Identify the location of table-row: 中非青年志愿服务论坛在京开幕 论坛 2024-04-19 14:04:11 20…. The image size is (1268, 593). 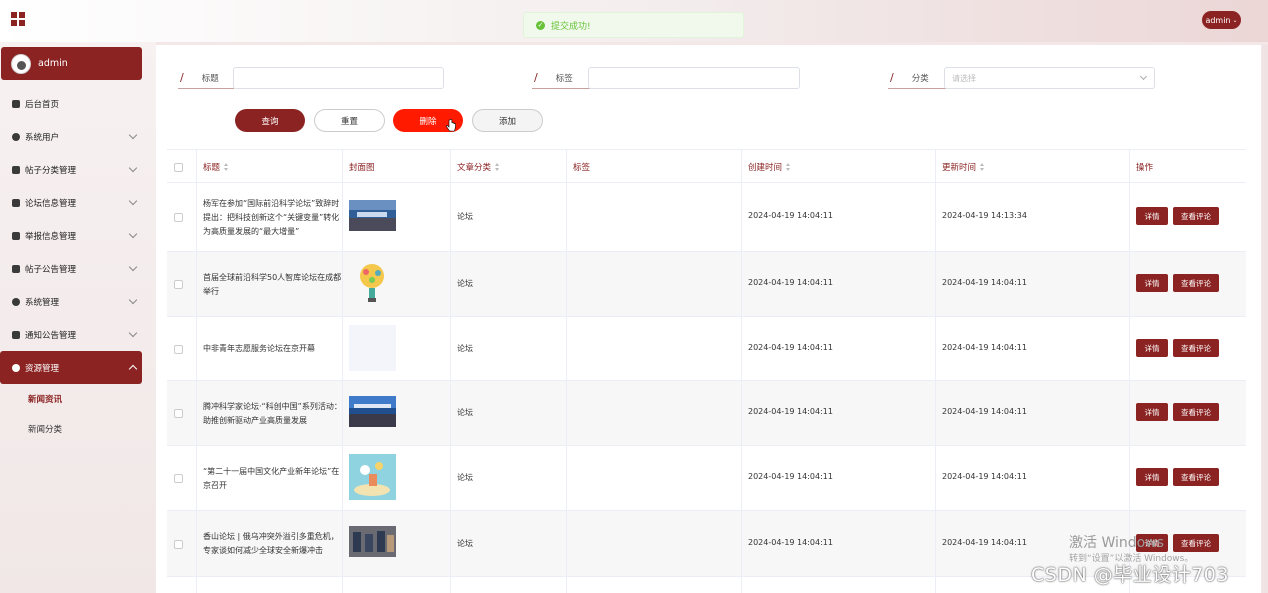
(706, 349).